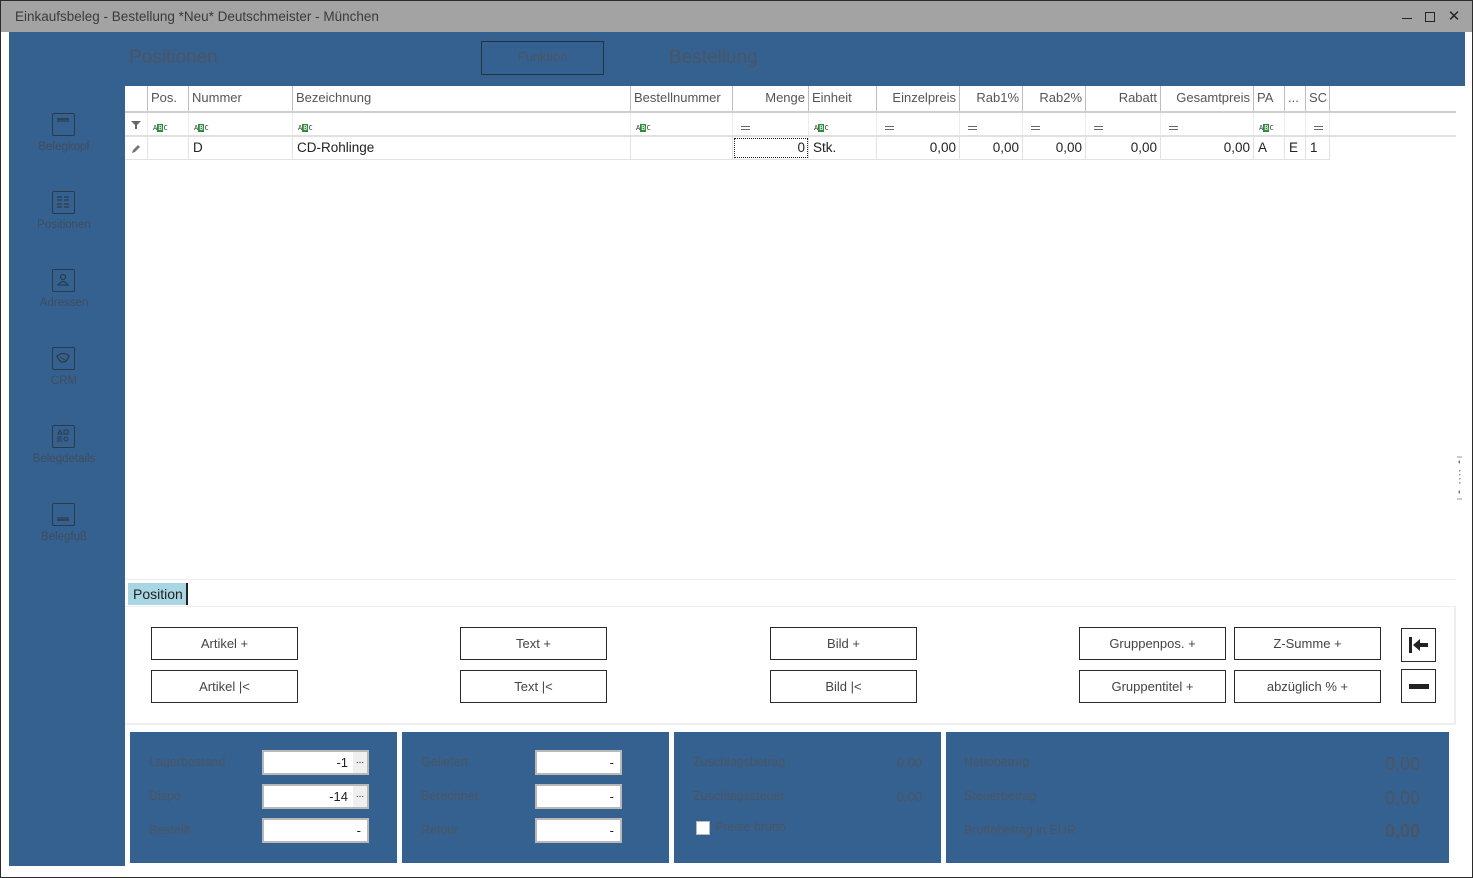  Describe the element at coordinates (991, 98) in the screenshot. I see `column-header-rab1: Rab1%` at that location.